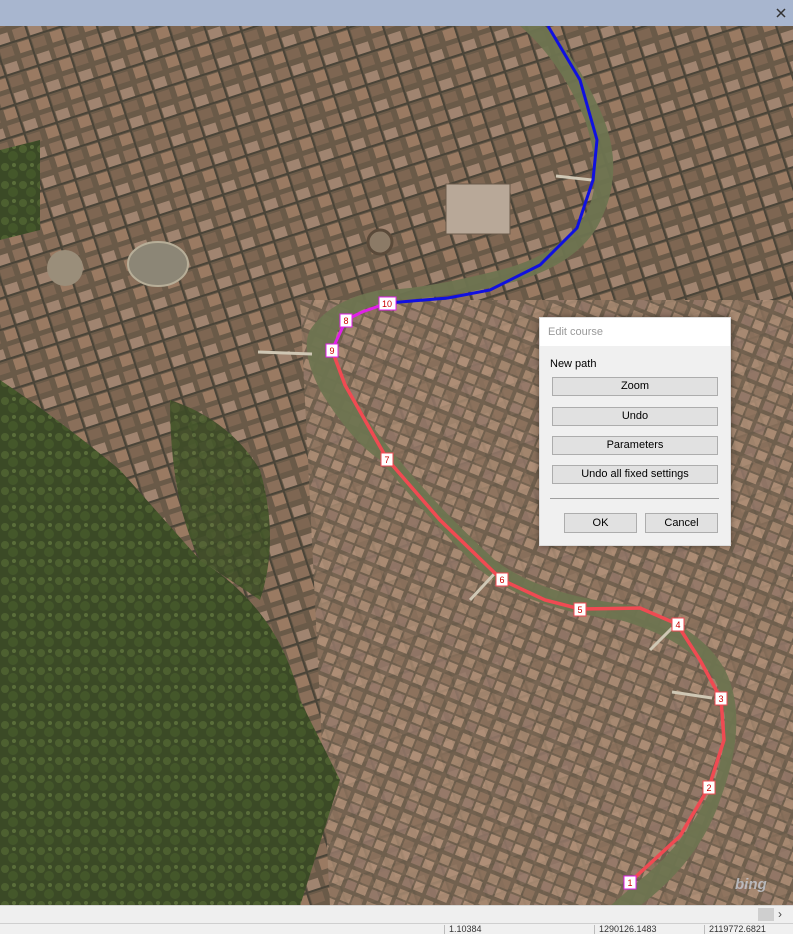  What do you see at coordinates (635, 416) in the screenshot?
I see `undo-button: Undo` at bounding box center [635, 416].